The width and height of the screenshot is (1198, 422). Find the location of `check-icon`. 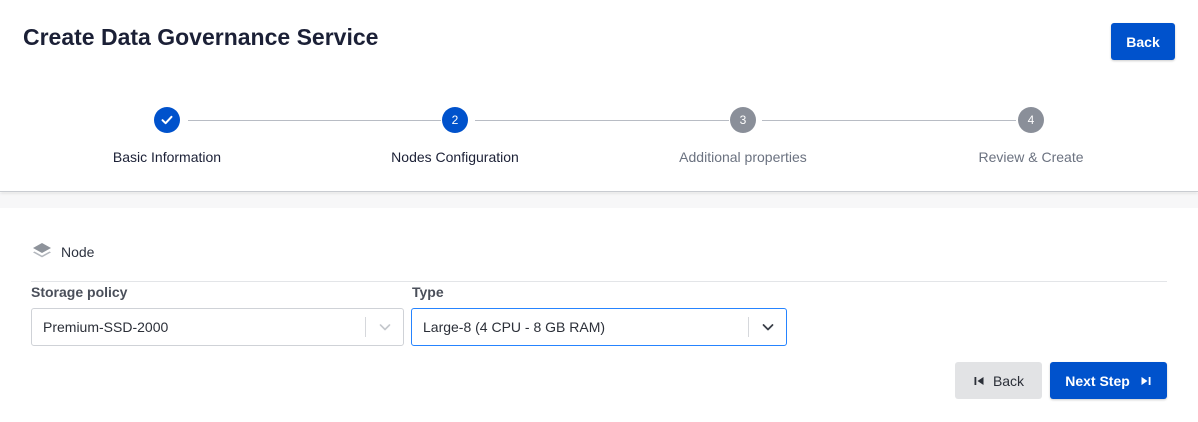

check-icon is located at coordinates (167, 120).